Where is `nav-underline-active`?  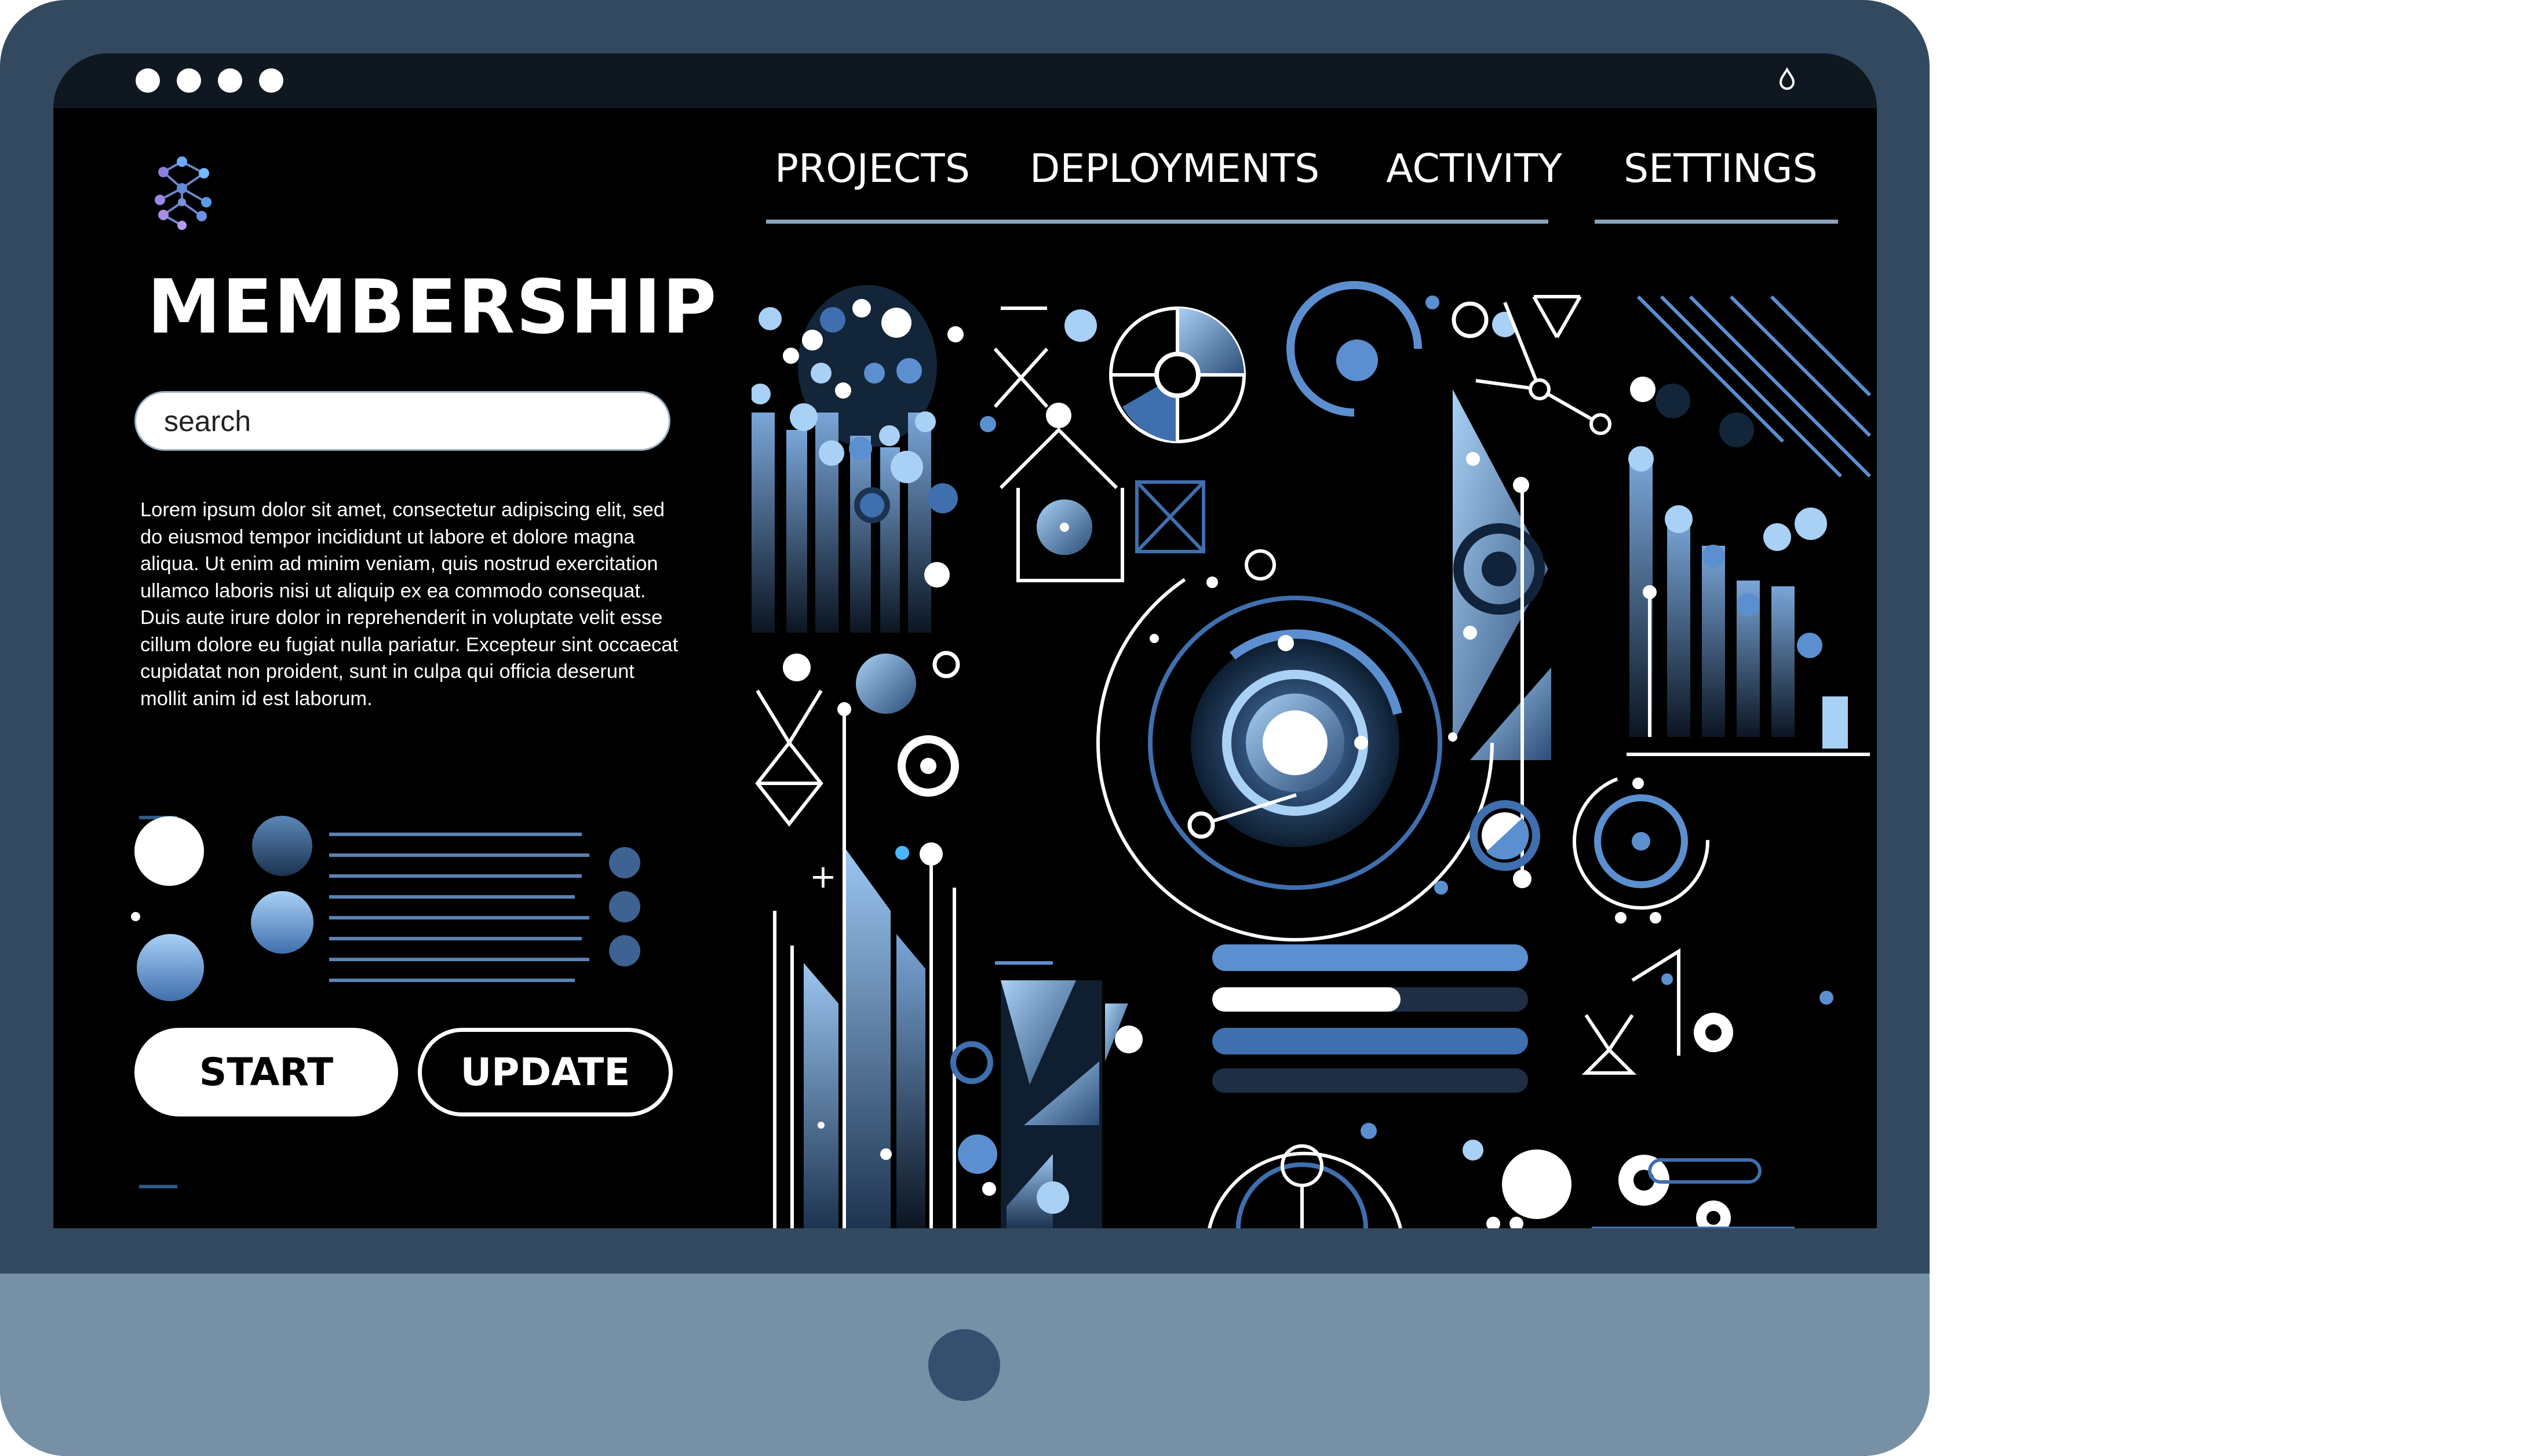 nav-underline-active is located at coordinates (1716, 222).